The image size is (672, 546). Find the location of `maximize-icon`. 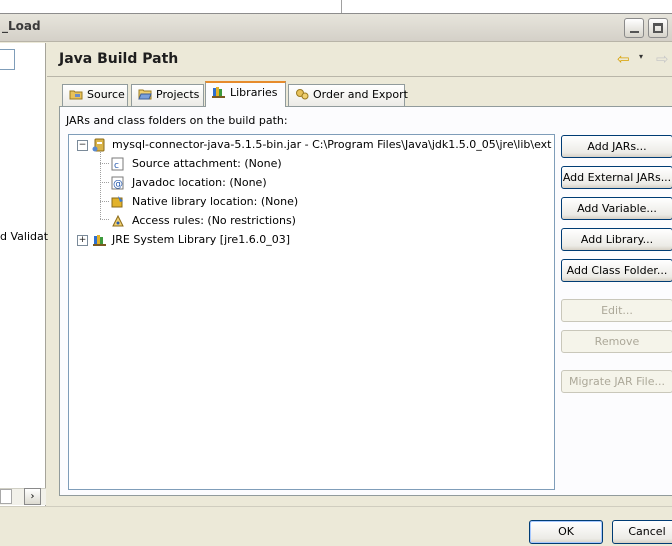

maximize-icon is located at coordinates (658, 28).